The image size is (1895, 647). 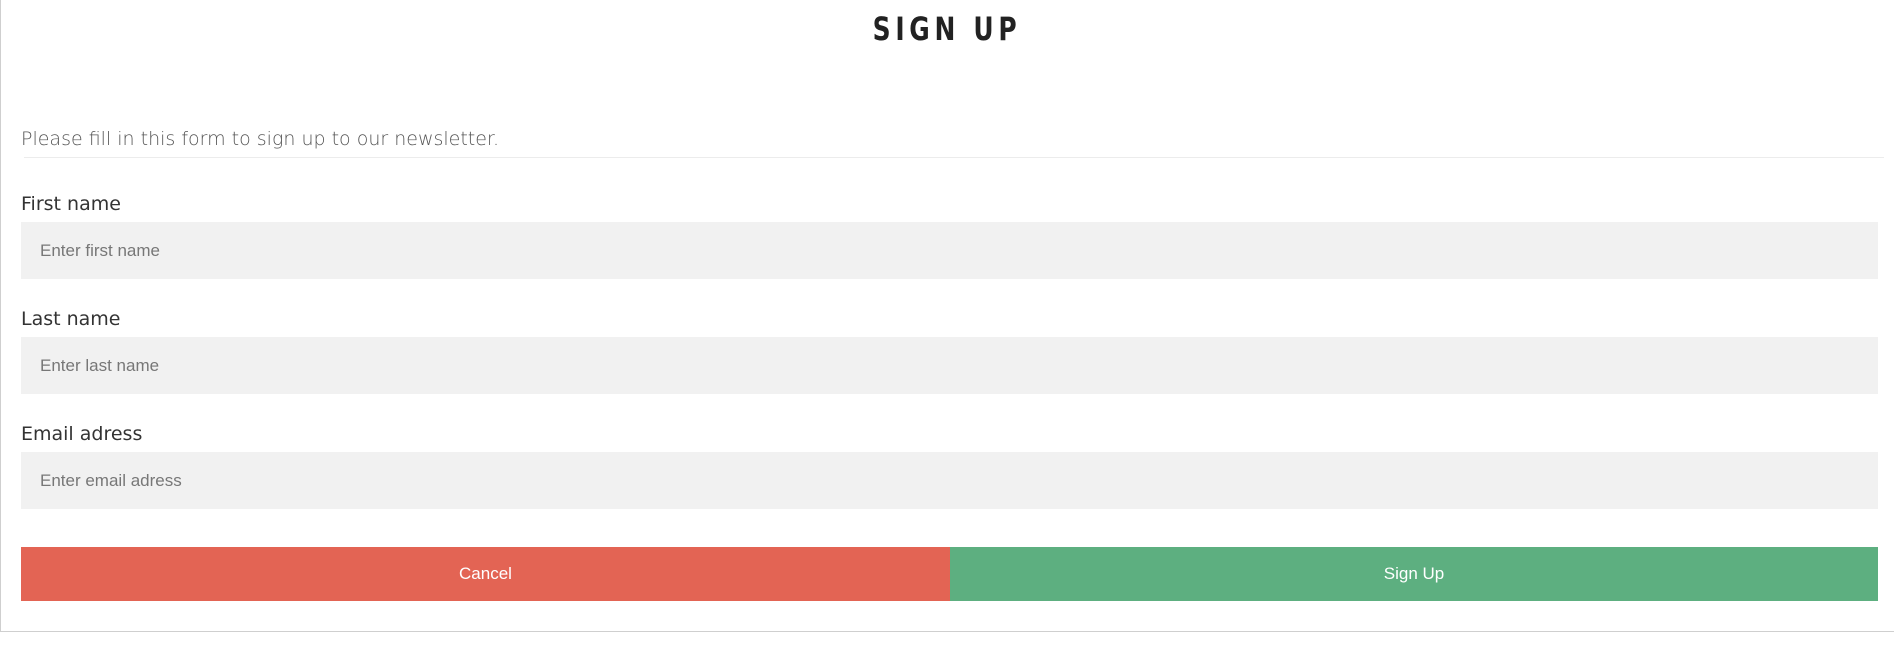 I want to click on email-label: Email adress, so click(x=82, y=434).